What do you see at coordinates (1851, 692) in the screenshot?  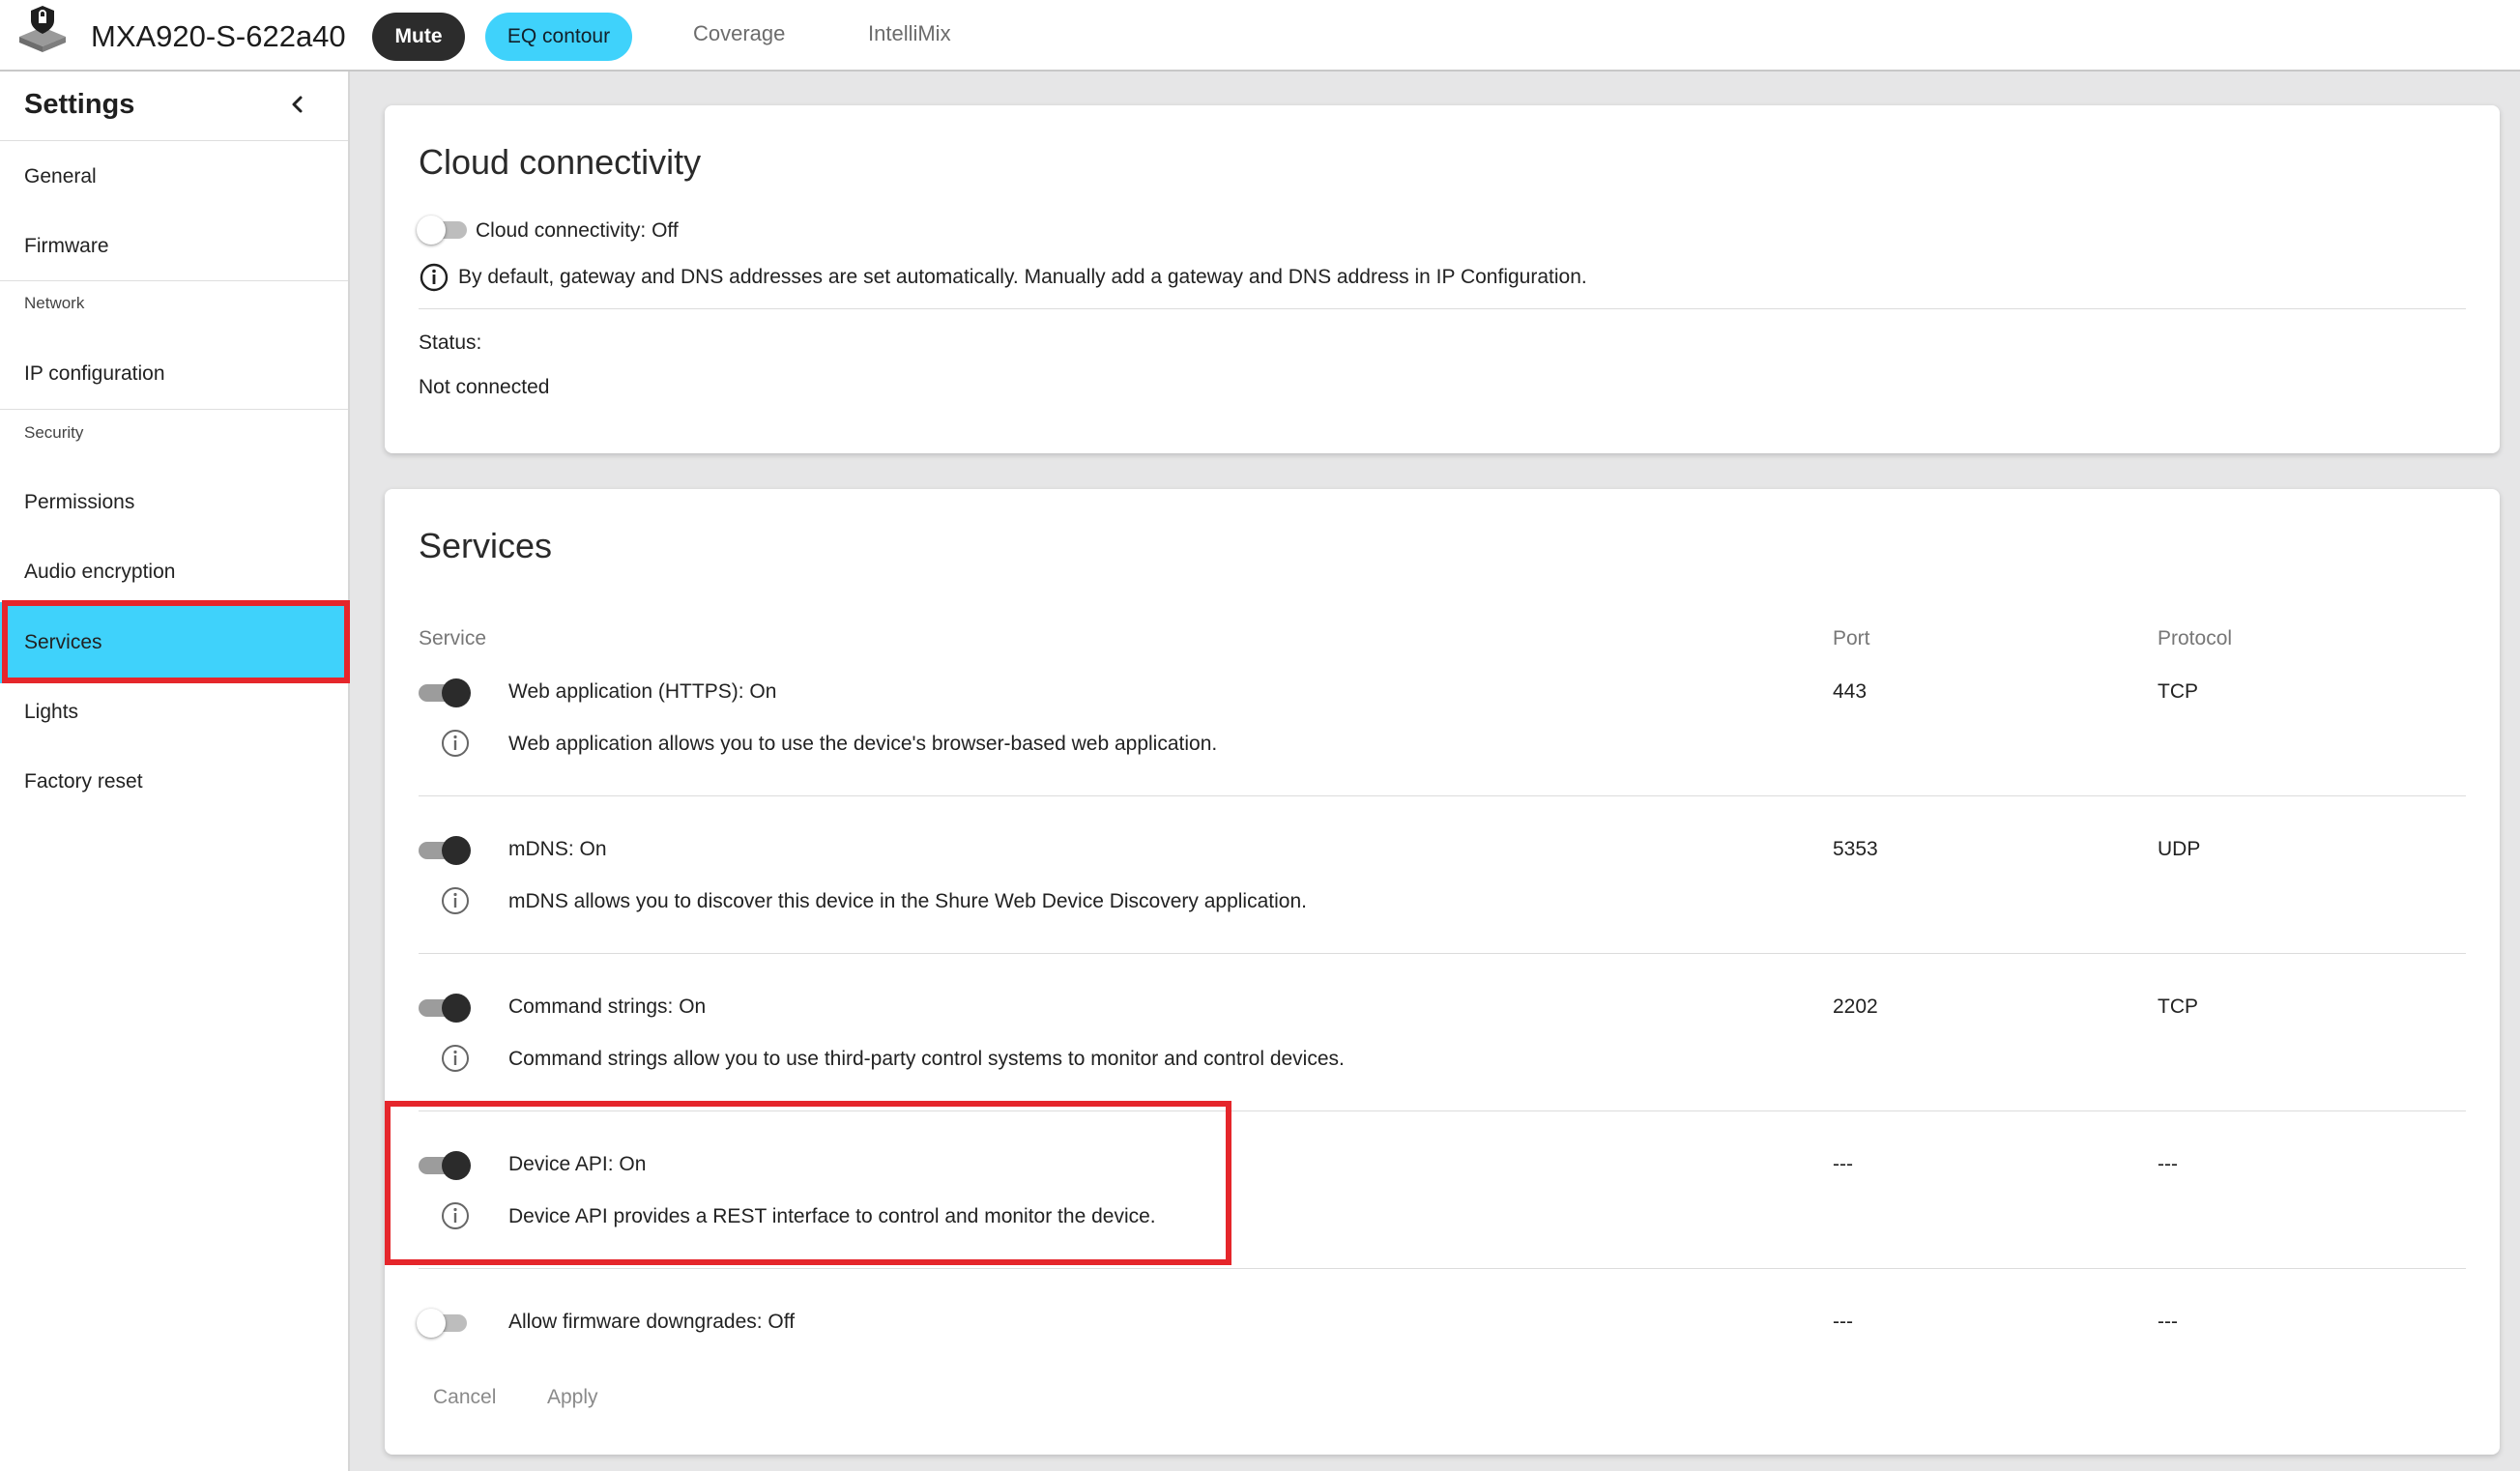 I see `service-port: 443` at bounding box center [1851, 692].